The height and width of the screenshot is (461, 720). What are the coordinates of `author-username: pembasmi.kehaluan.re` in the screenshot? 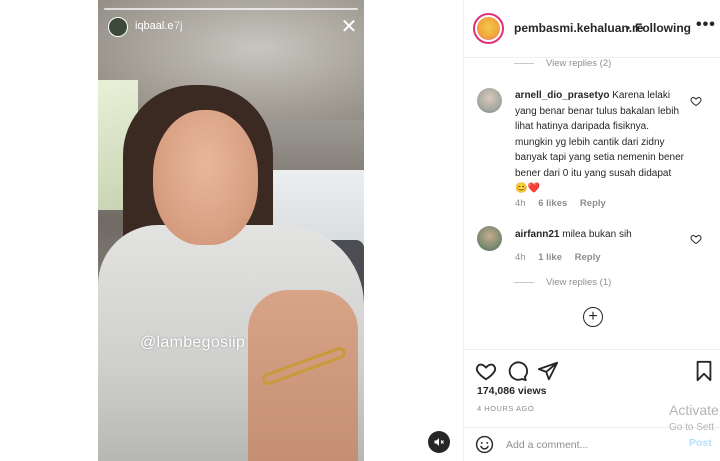 It's located at (578, 28).